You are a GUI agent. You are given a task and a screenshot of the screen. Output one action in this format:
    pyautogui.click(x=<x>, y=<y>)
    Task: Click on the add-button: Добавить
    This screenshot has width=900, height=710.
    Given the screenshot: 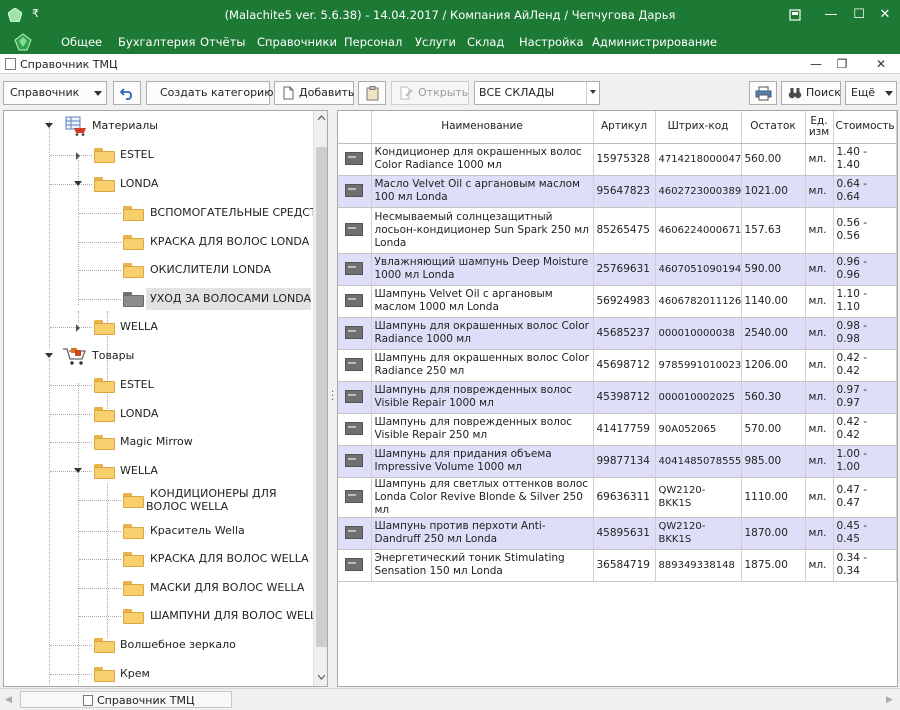 What is the action you would take?
    pyautogui.click(x=314, y=93)
    